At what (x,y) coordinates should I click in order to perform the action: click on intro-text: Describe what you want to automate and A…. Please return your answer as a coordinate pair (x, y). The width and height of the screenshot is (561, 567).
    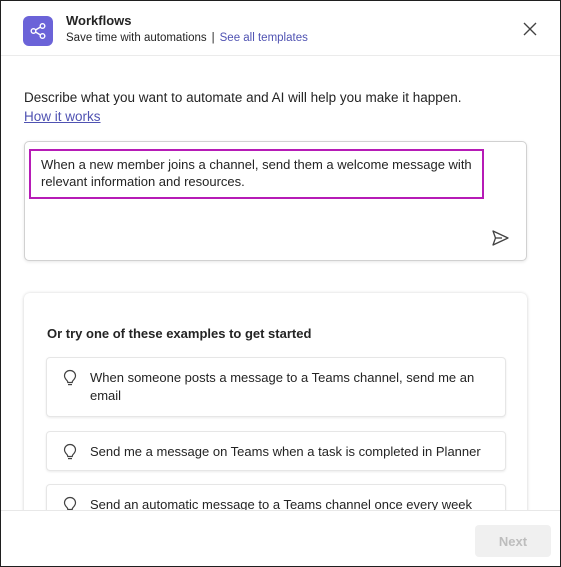
    Looking at the image, I should click on (243, 97).